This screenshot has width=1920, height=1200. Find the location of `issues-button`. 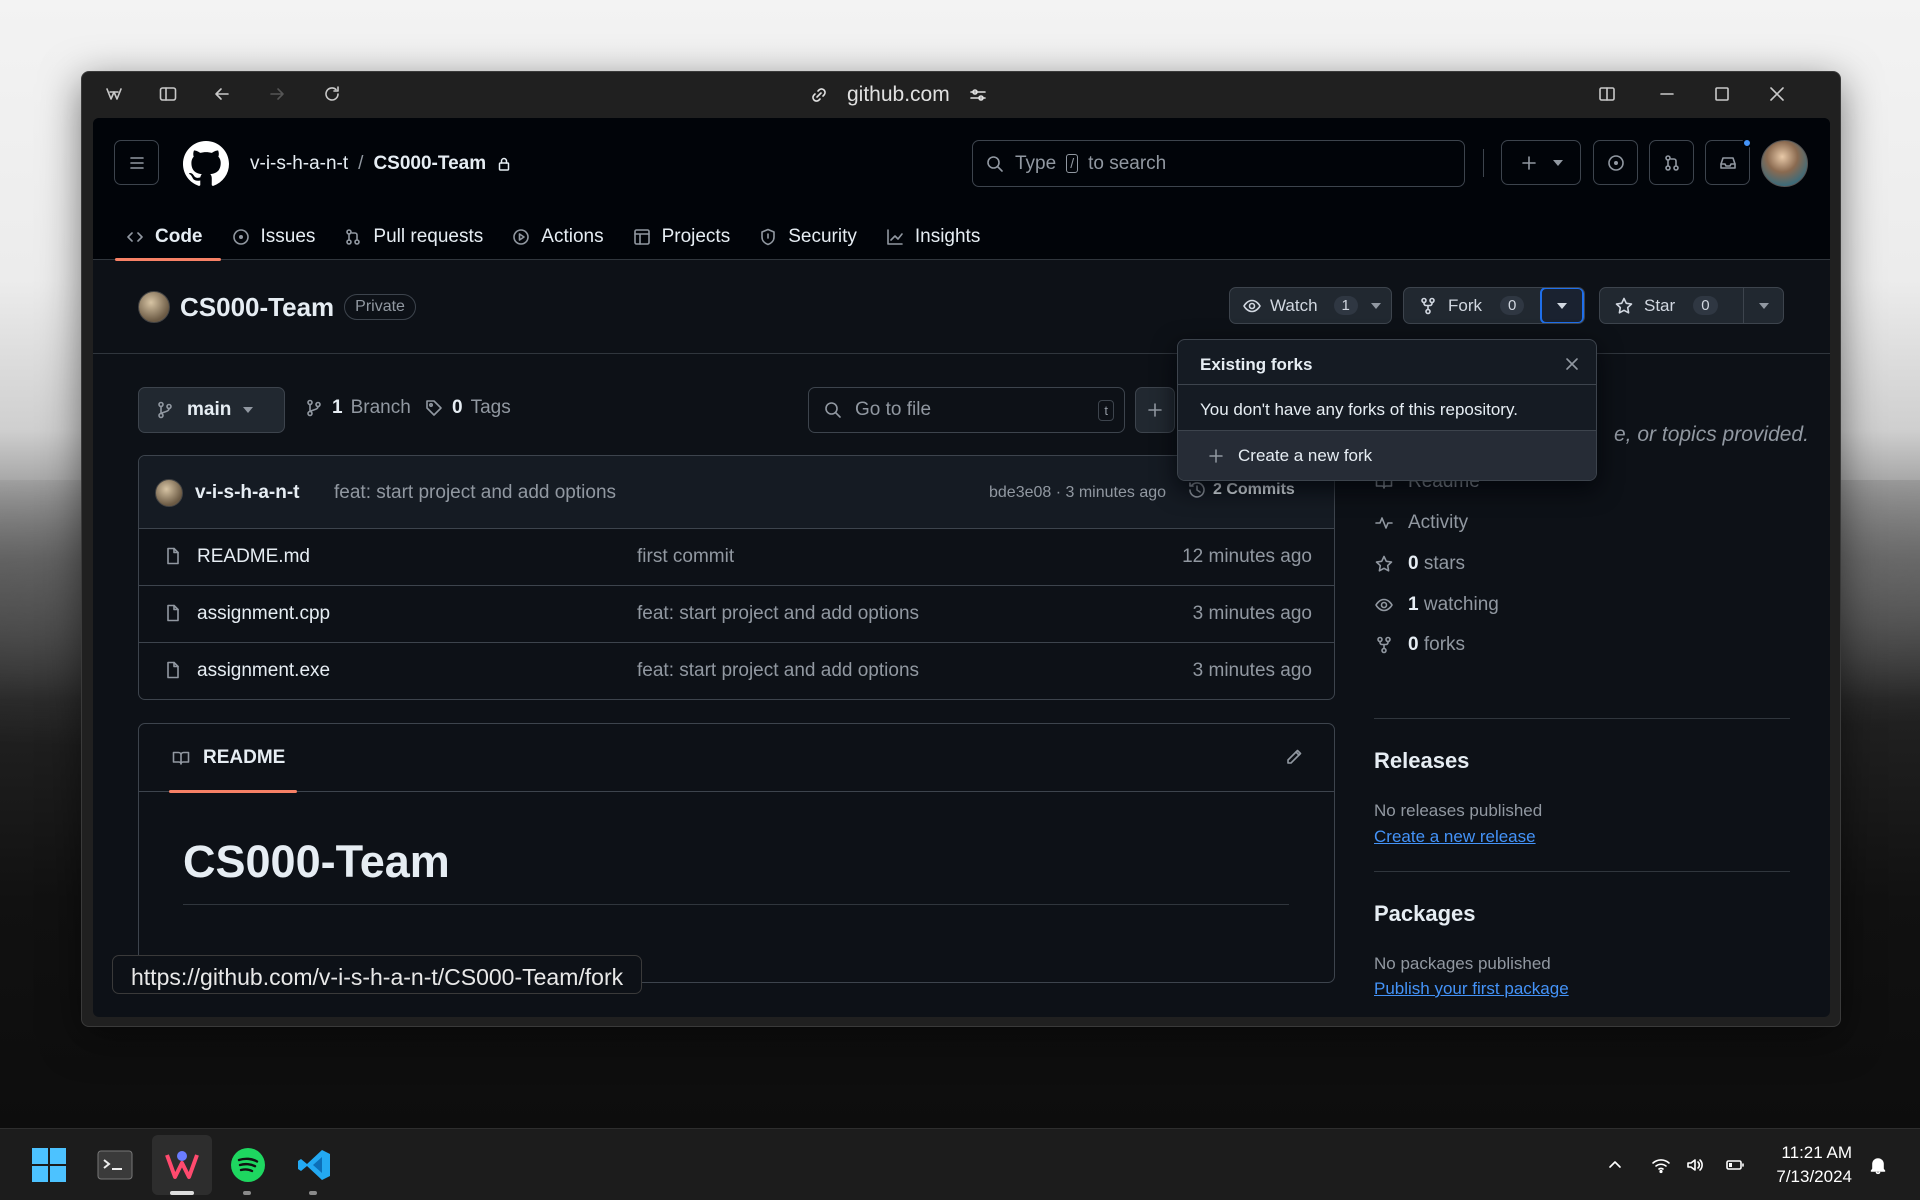

issues-button is located at coordinates (1615, 162).